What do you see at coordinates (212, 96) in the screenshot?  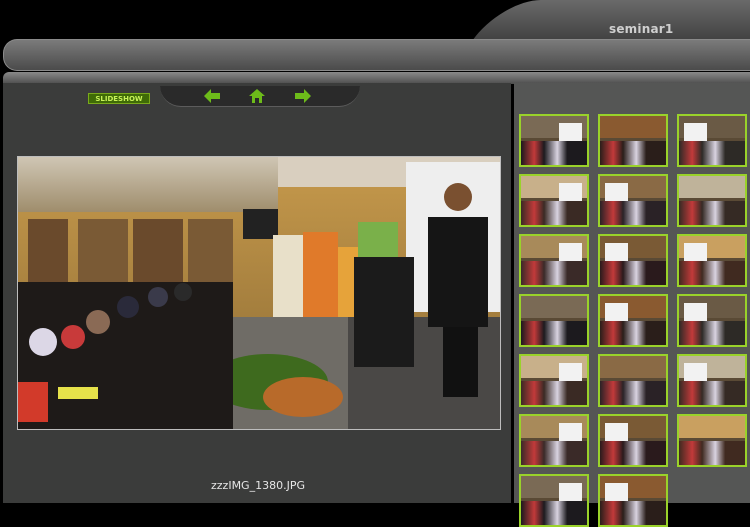 I see `arrow-left-icon` at bounding box center [212, 96].